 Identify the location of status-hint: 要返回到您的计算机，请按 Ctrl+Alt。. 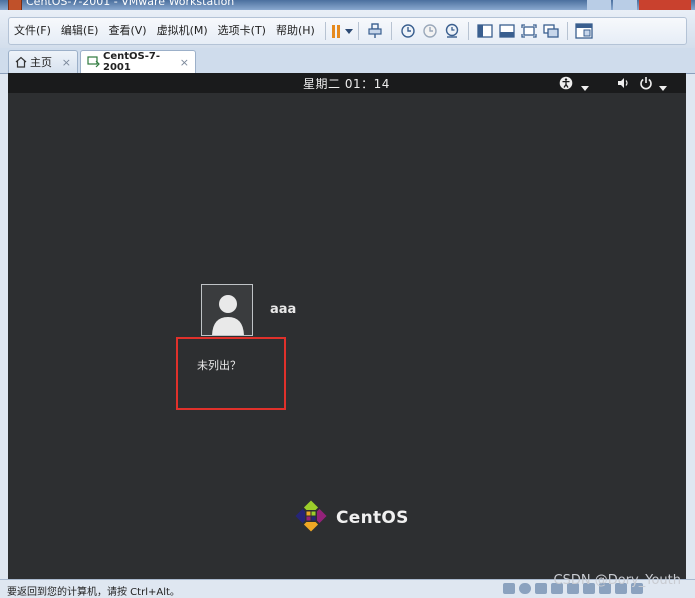
(93, 592).